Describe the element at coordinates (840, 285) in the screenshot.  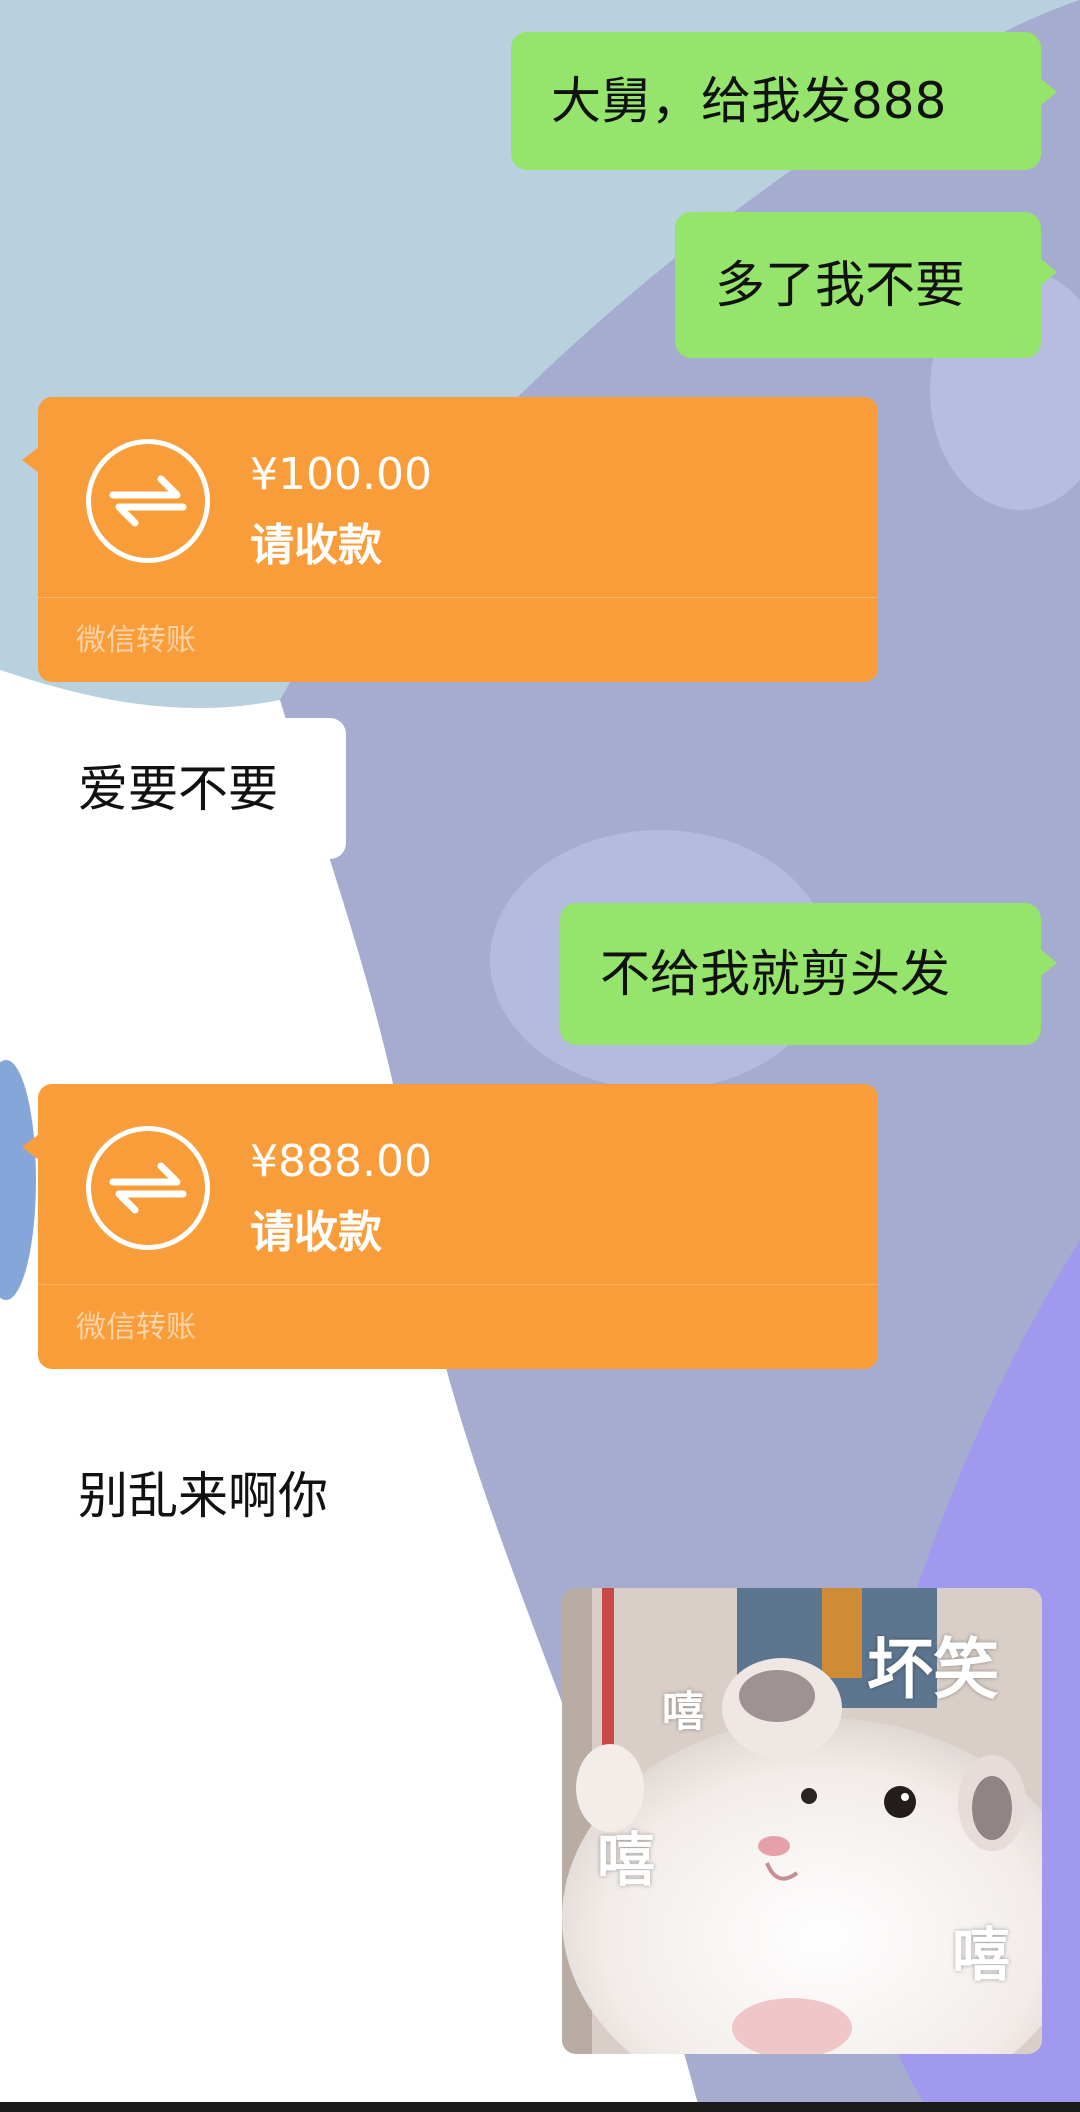
I see `message-text: 多了我不要` at that location.